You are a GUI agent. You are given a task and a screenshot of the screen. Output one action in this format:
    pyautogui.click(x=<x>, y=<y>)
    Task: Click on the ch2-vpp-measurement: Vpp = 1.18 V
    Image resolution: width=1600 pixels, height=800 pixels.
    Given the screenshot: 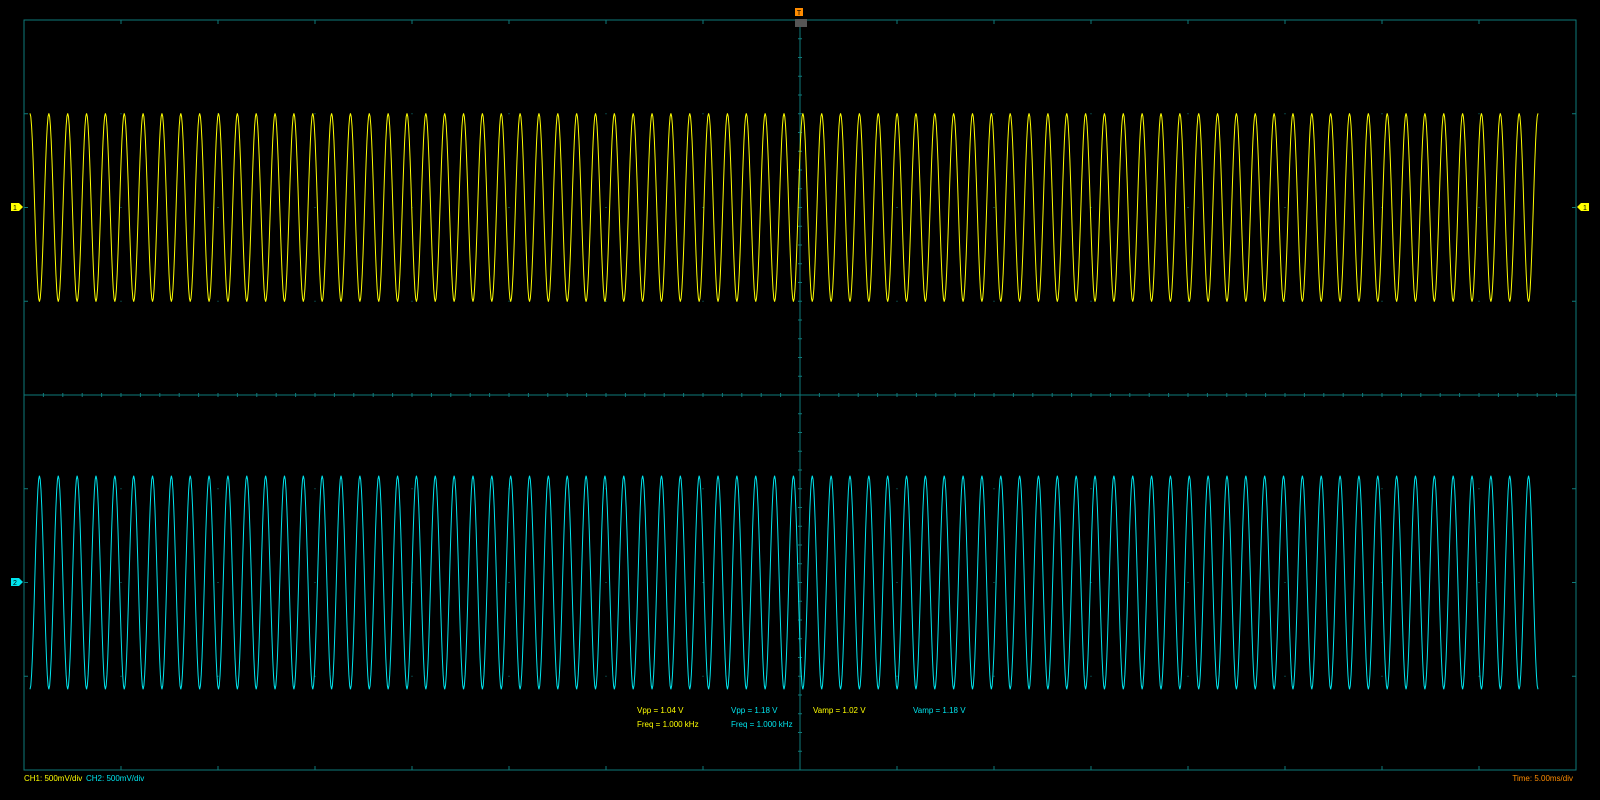 What is the action you would take?
    pyautogui.click(x=754, y=710)
    